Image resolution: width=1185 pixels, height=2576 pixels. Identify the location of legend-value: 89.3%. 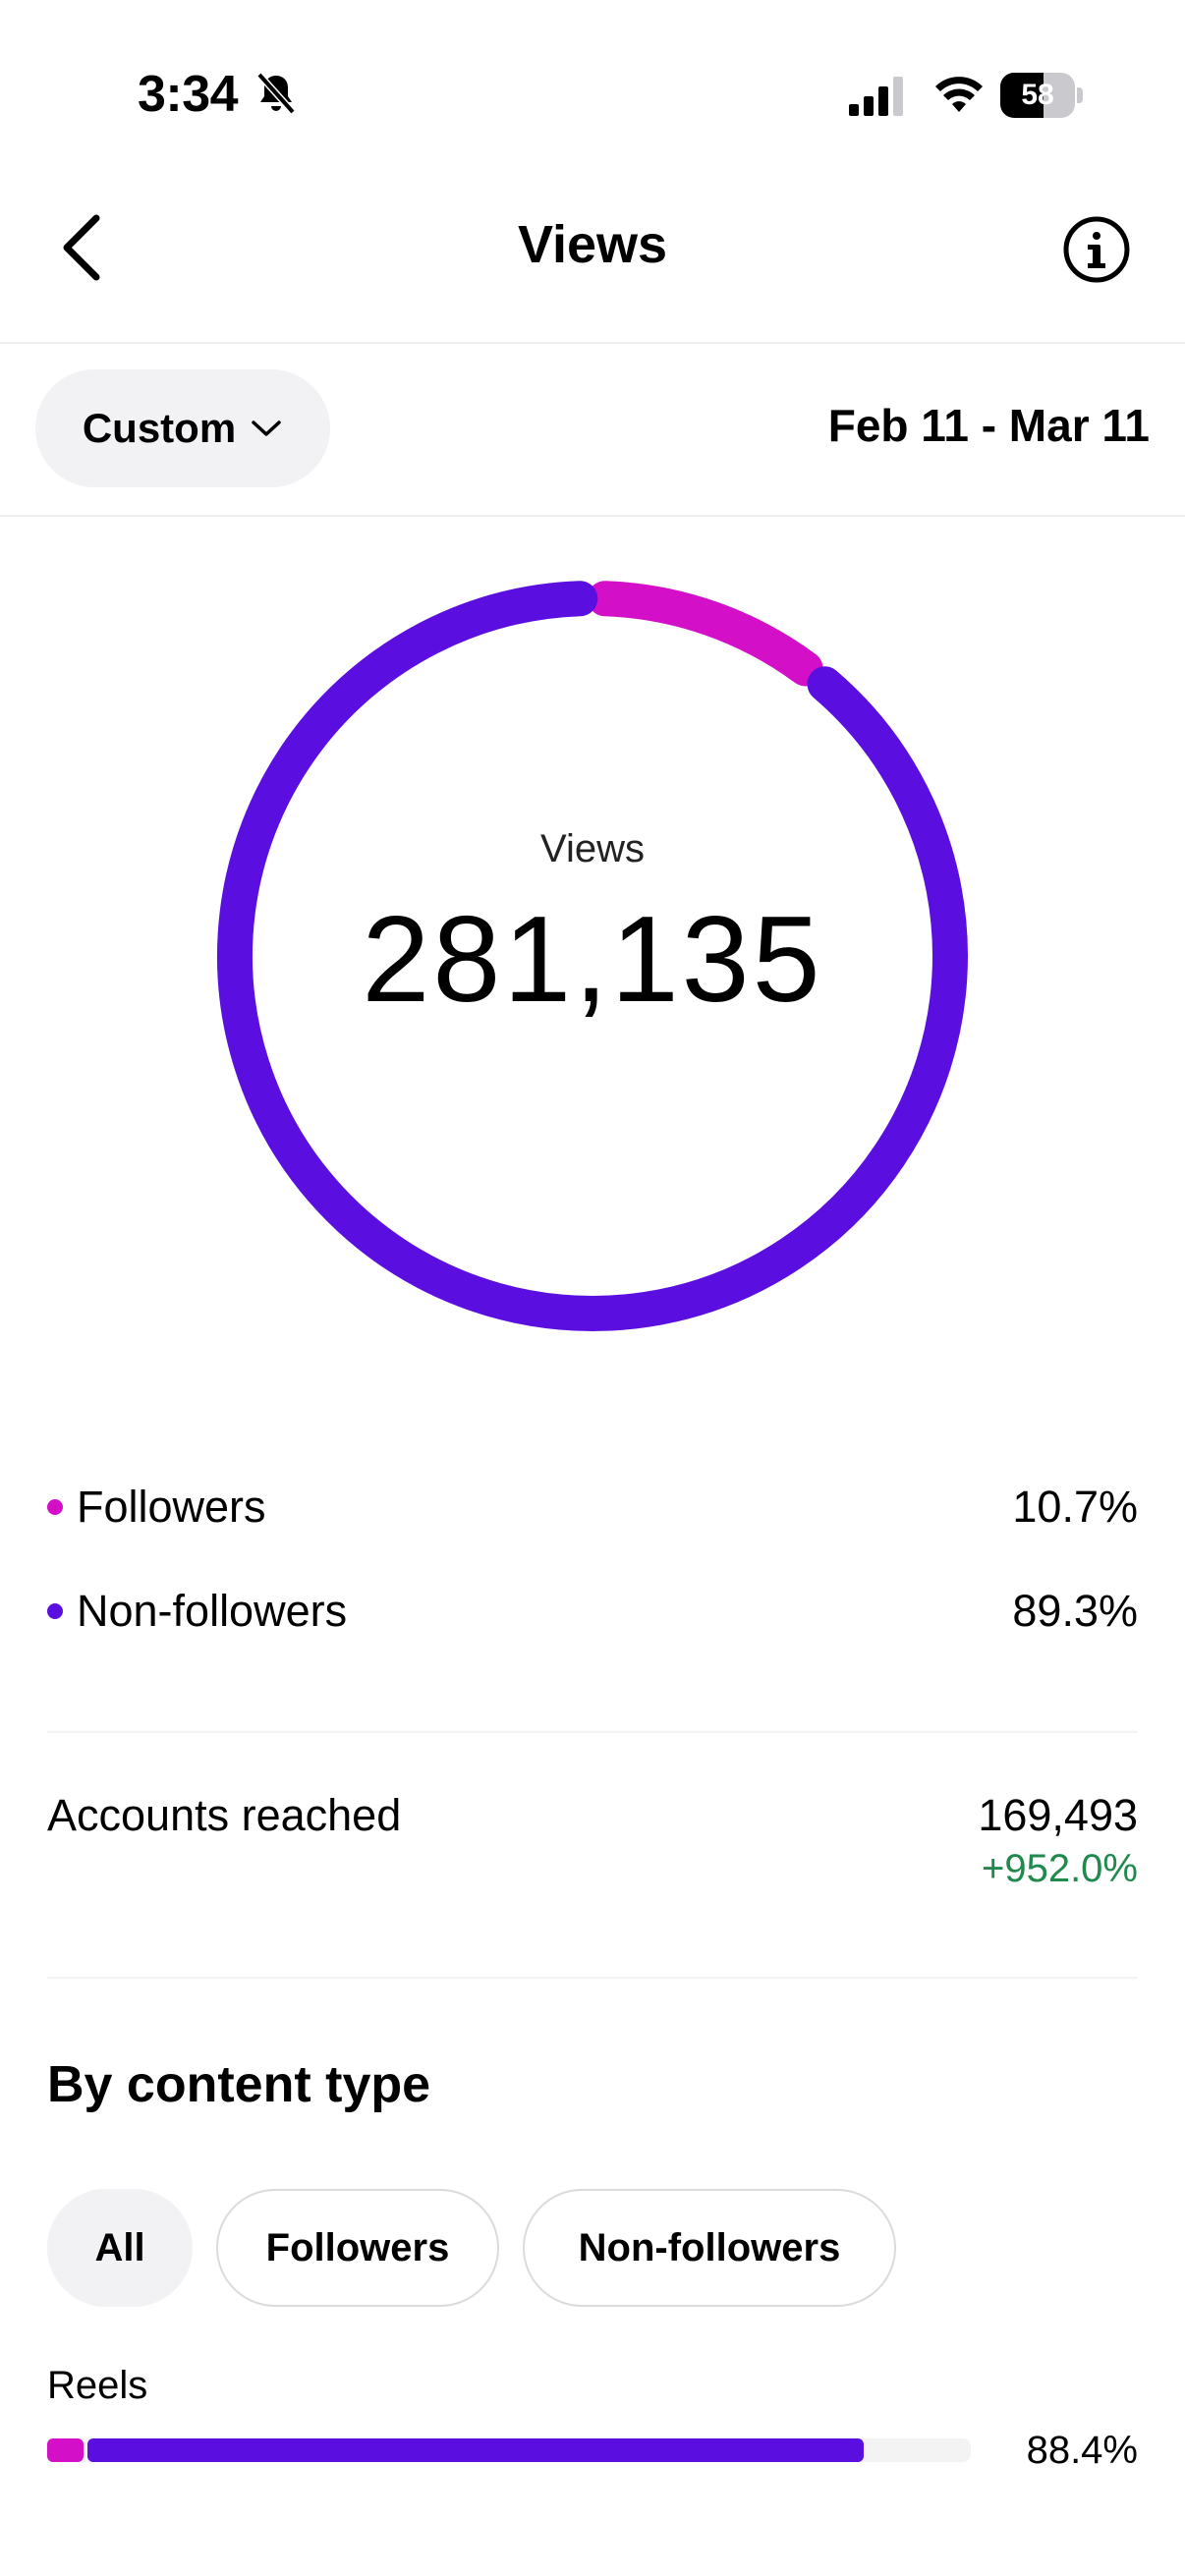
(1075, 1611).